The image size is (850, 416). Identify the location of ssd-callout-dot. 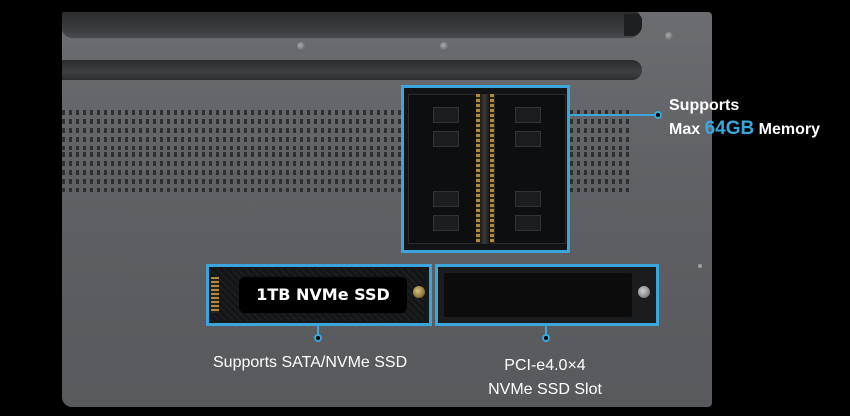
(318, 338).